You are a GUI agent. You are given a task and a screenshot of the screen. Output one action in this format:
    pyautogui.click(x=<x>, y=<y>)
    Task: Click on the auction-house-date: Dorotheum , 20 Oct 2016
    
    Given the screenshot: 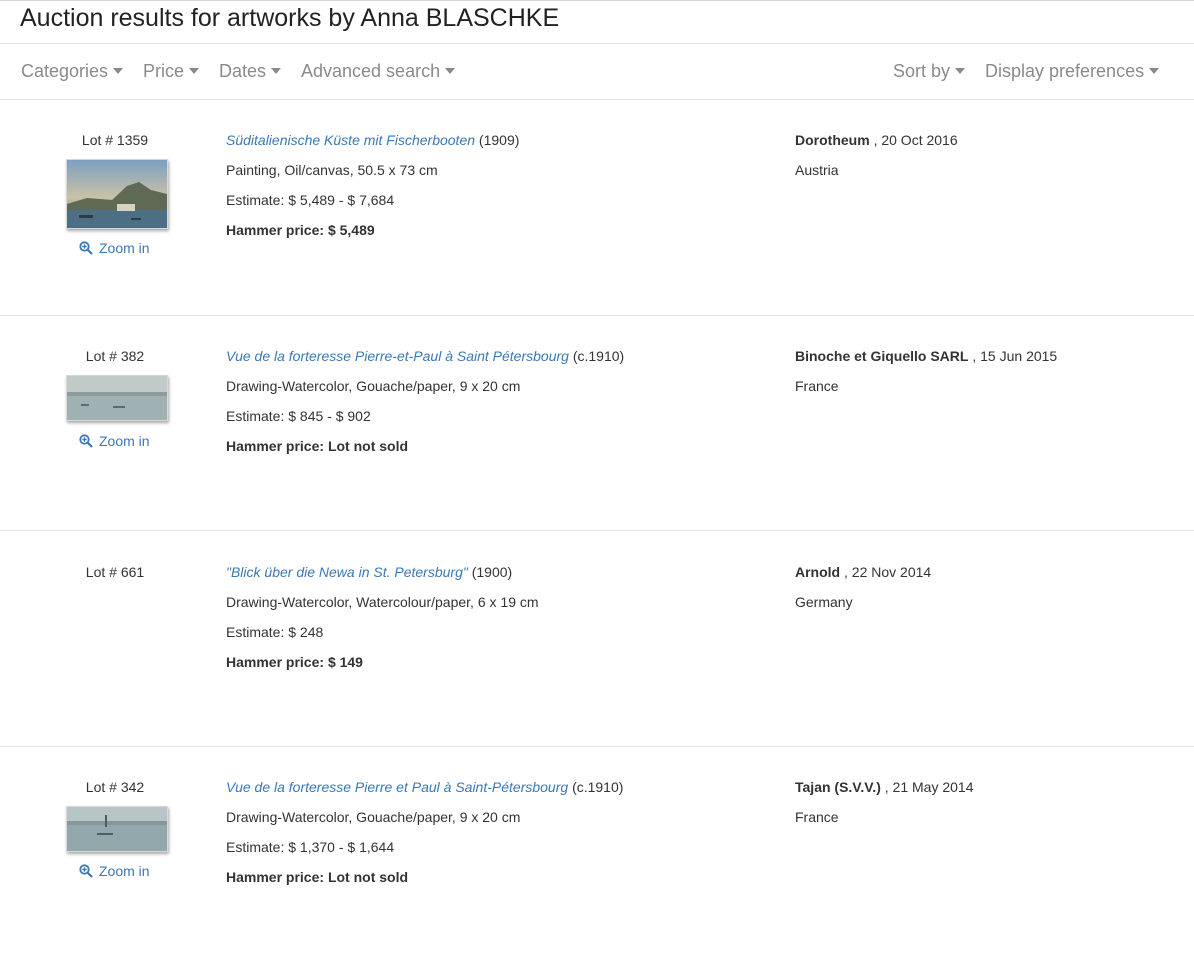 What is the action you would take?
    pyautogui.click(x=876, y=140)
    